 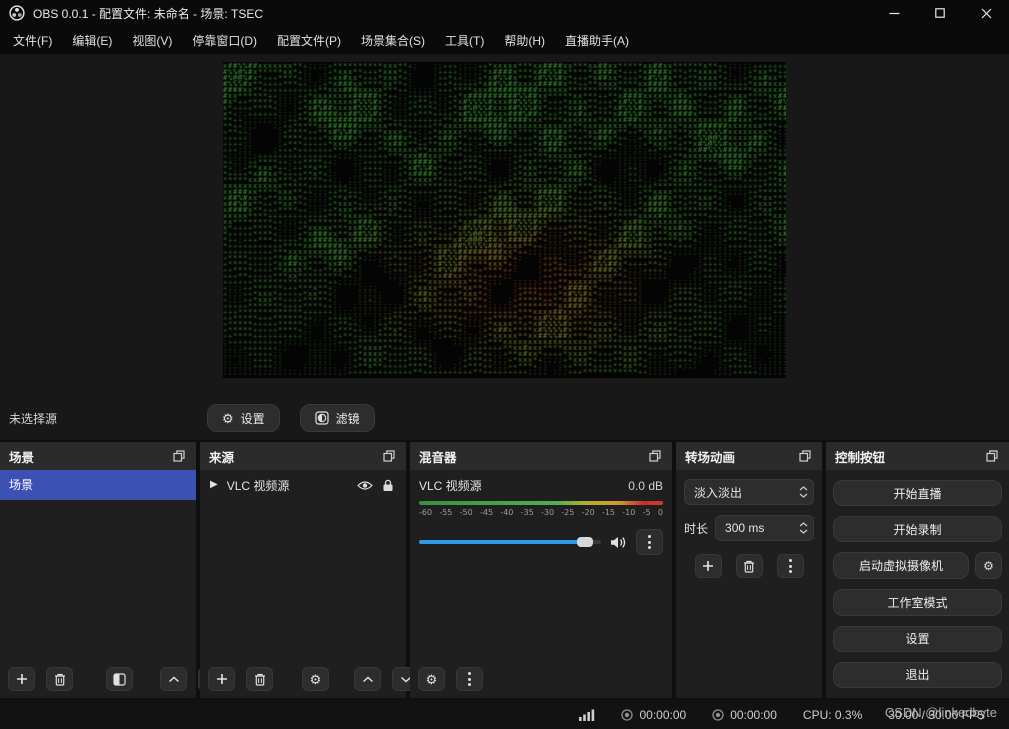 What do you see at coordinates (469, 679) in the screenshot?
I see `mixer-more-button` at bounding box center [469, 679].